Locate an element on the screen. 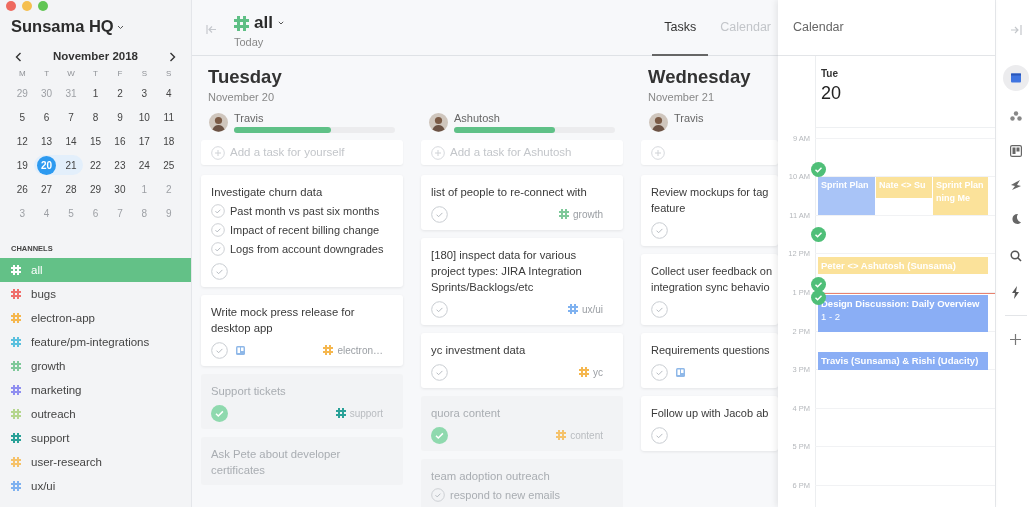 This screenshot has height=507, width=1035. task-title: list of people to re-connect with is located at coordinates (509, 192).